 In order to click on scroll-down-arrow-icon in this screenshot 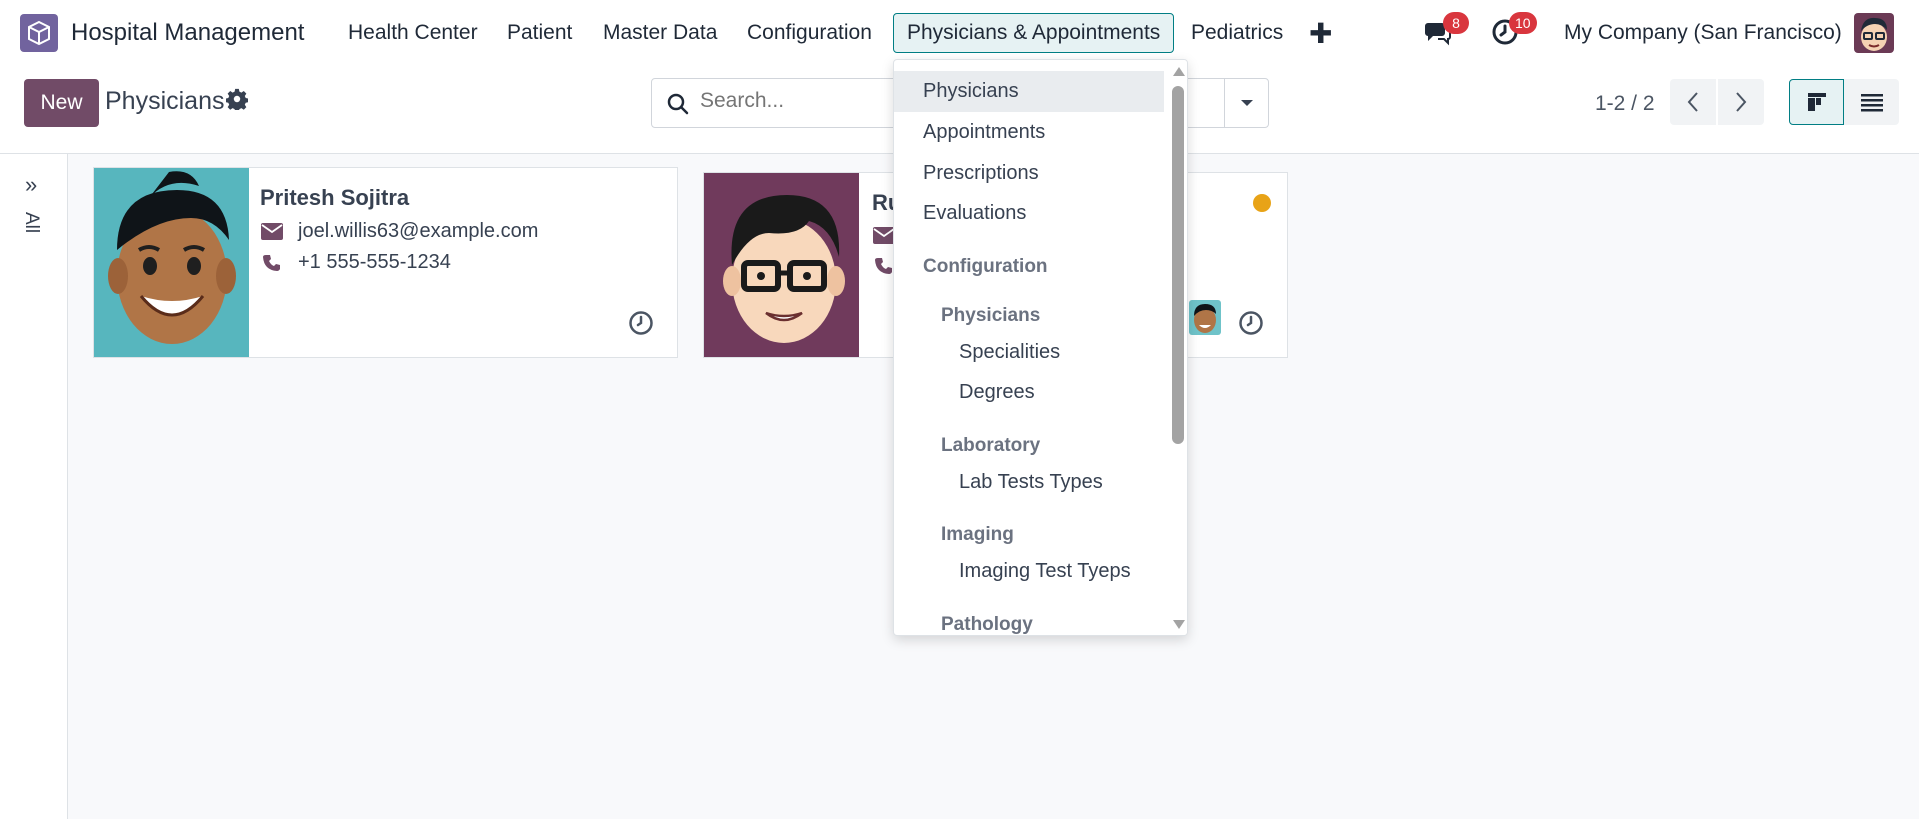, I will do `click(1179, 624)`.